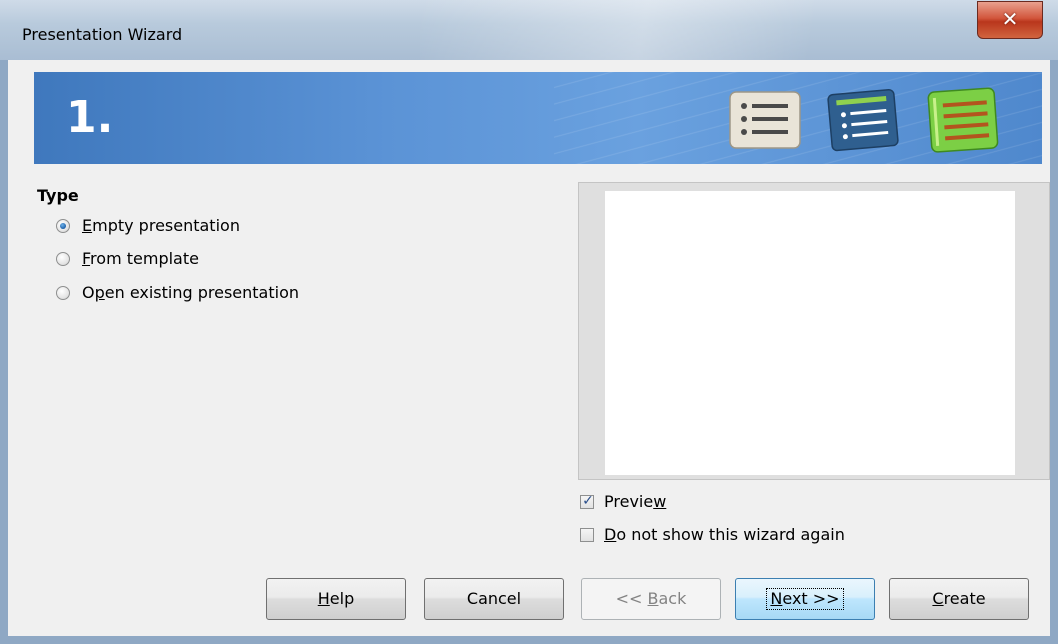 The width and height of the screenshot is (1058, 644). I want to click on dont-show-again-label: Do not show this wizard again, so click(724, 534).